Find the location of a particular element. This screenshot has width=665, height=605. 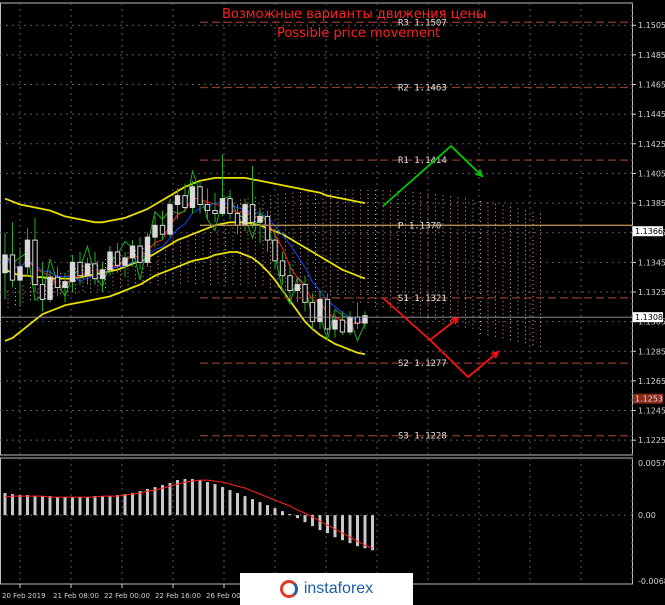

time-tick-label: 21 Feb 08:00 is located at coordinates (76, 596).